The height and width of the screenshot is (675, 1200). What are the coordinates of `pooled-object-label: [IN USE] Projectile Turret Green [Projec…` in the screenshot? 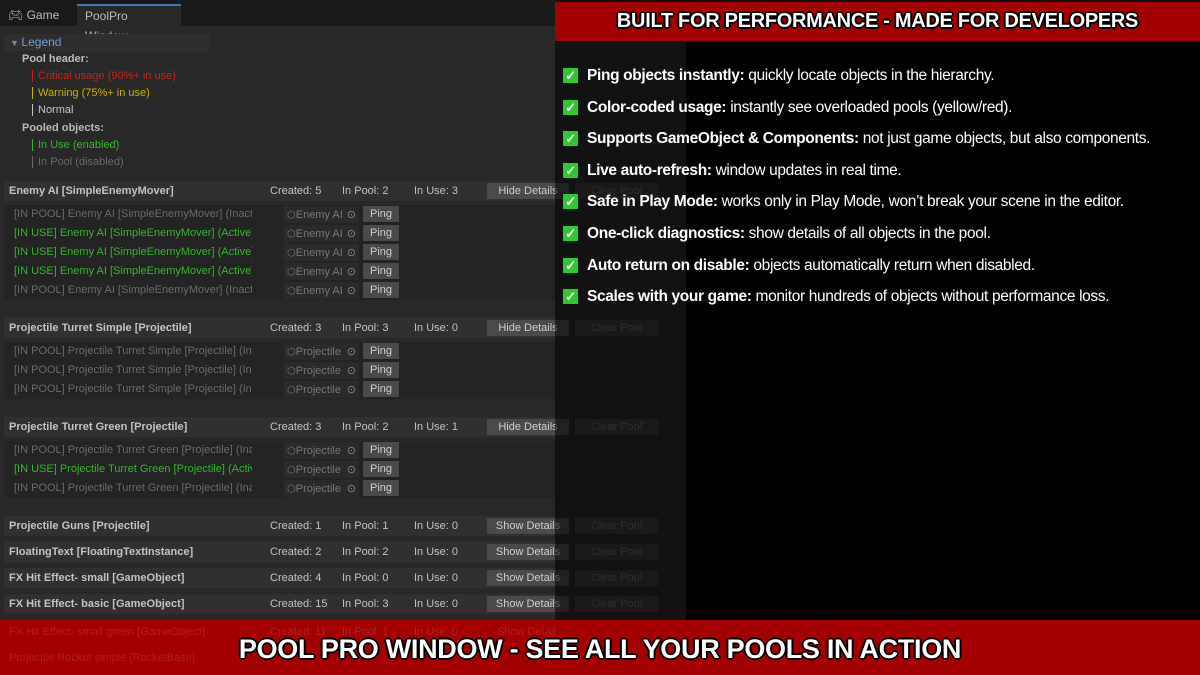 It's located at (133, 469).